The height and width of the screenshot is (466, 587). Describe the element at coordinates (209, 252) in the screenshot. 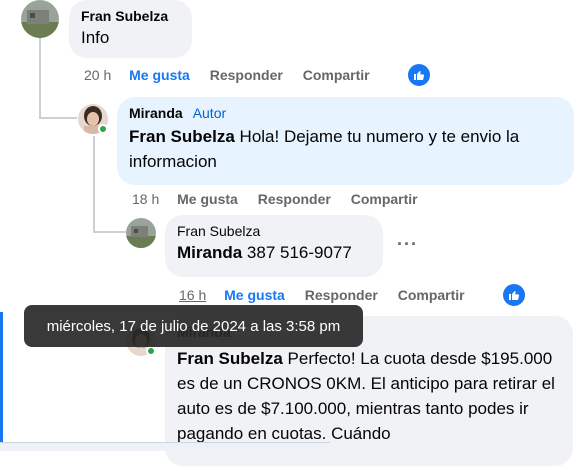

I see `mention-link: Miranda` at that location.